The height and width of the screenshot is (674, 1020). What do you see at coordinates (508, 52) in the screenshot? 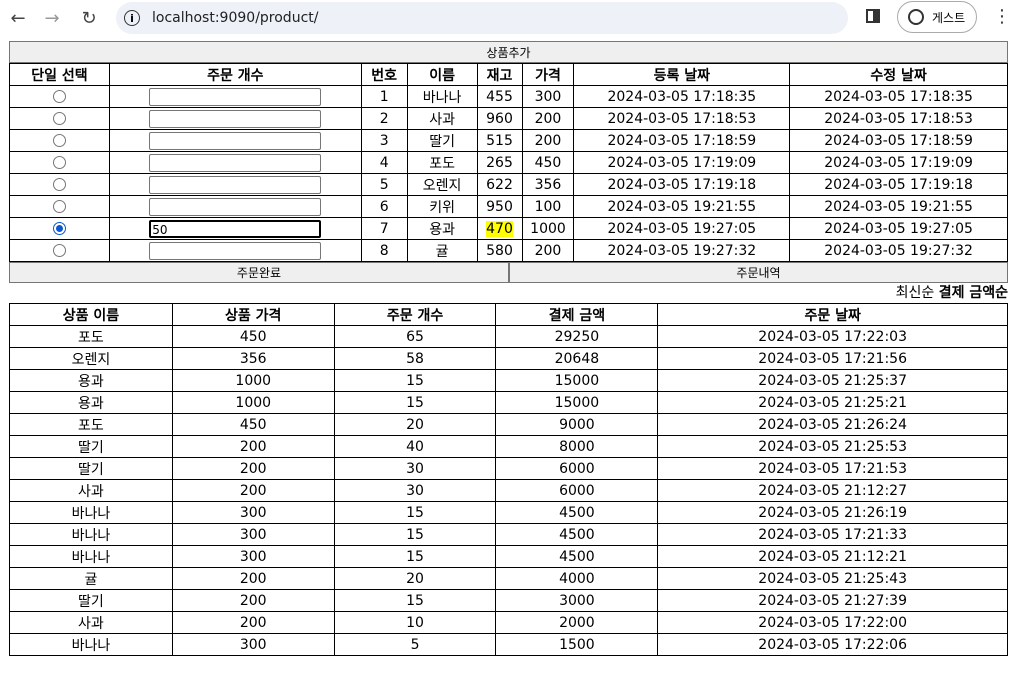
I see `add-product-button: 상품추가` at bounding box center [508, 52].